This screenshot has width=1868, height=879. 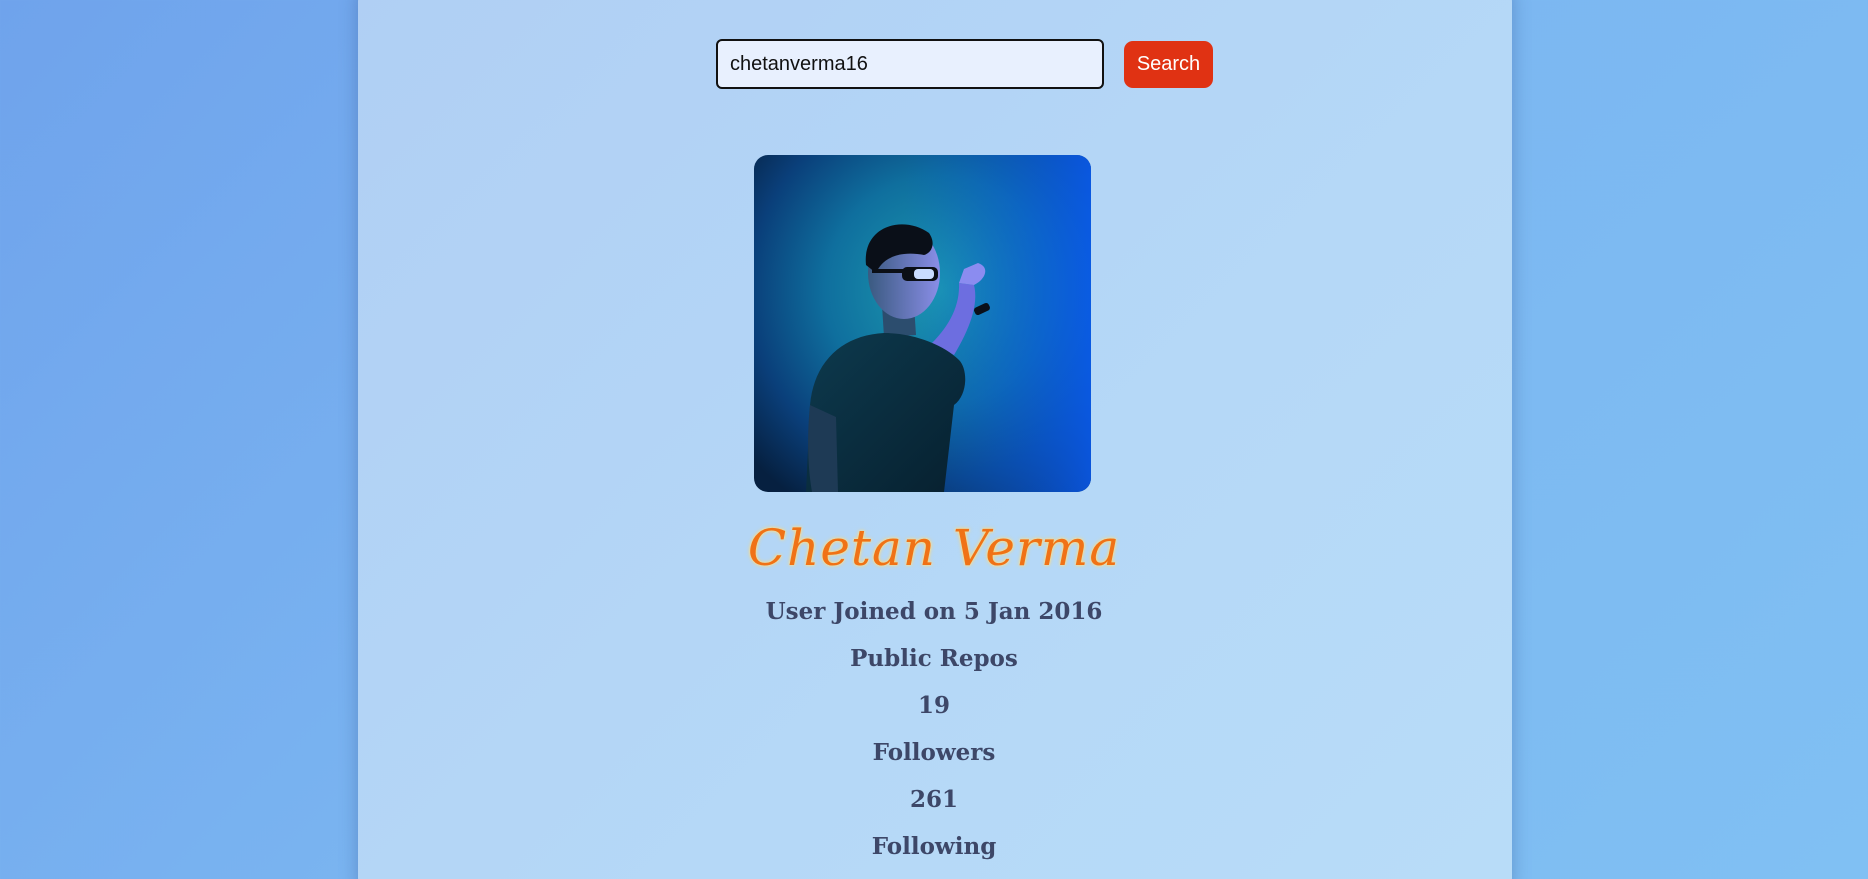 I want to click on joined-date: User Joined on 5 Jan 2016, so click(x=934, y=611).